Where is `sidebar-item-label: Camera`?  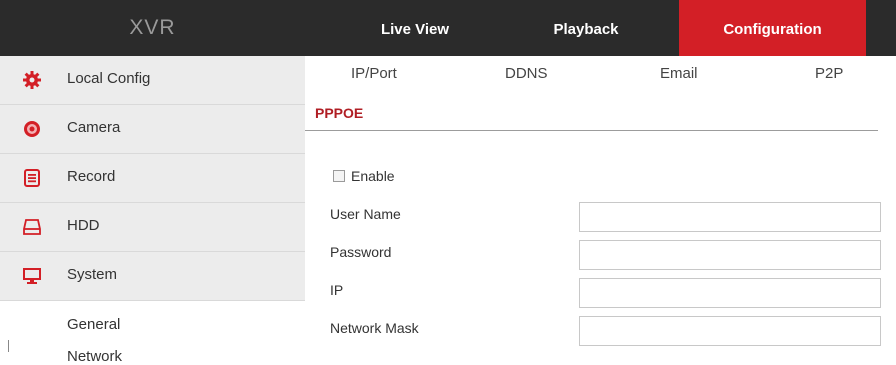 sidebar-item-label: Camera is located at coordinates (94, 127).